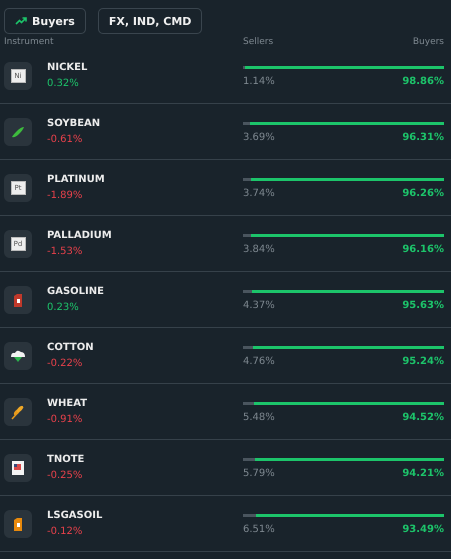  I want to click on document-icon, so click(18, 467).